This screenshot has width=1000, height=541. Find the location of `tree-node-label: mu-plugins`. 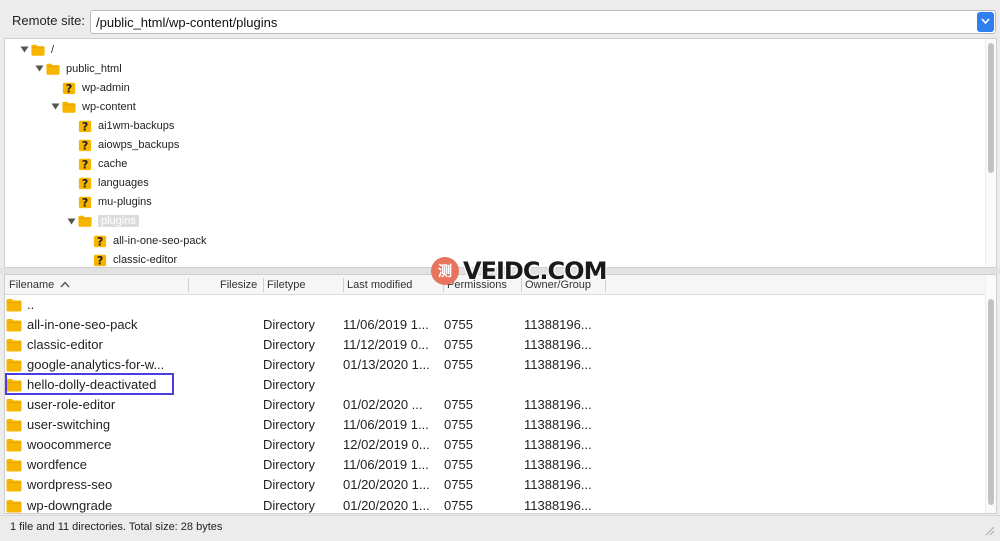

tree-node-label: mu-plugins is located at coordinates (125, 202).